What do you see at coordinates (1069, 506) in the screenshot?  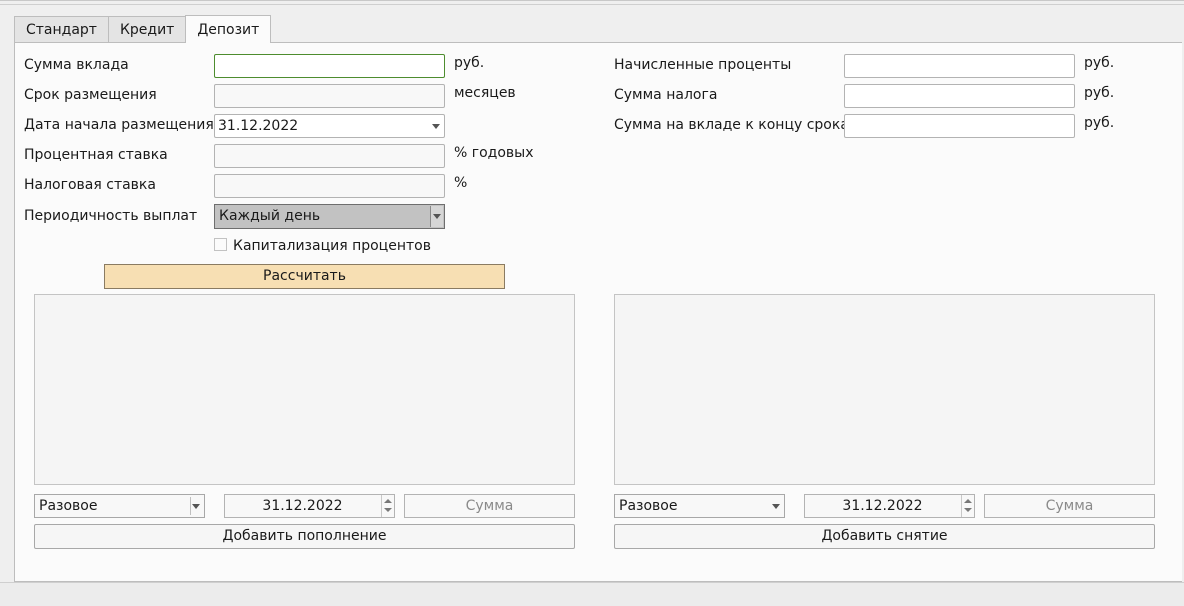 I see `withdrawal-amount-input: Сумма` at bounding box center [1069, 506].